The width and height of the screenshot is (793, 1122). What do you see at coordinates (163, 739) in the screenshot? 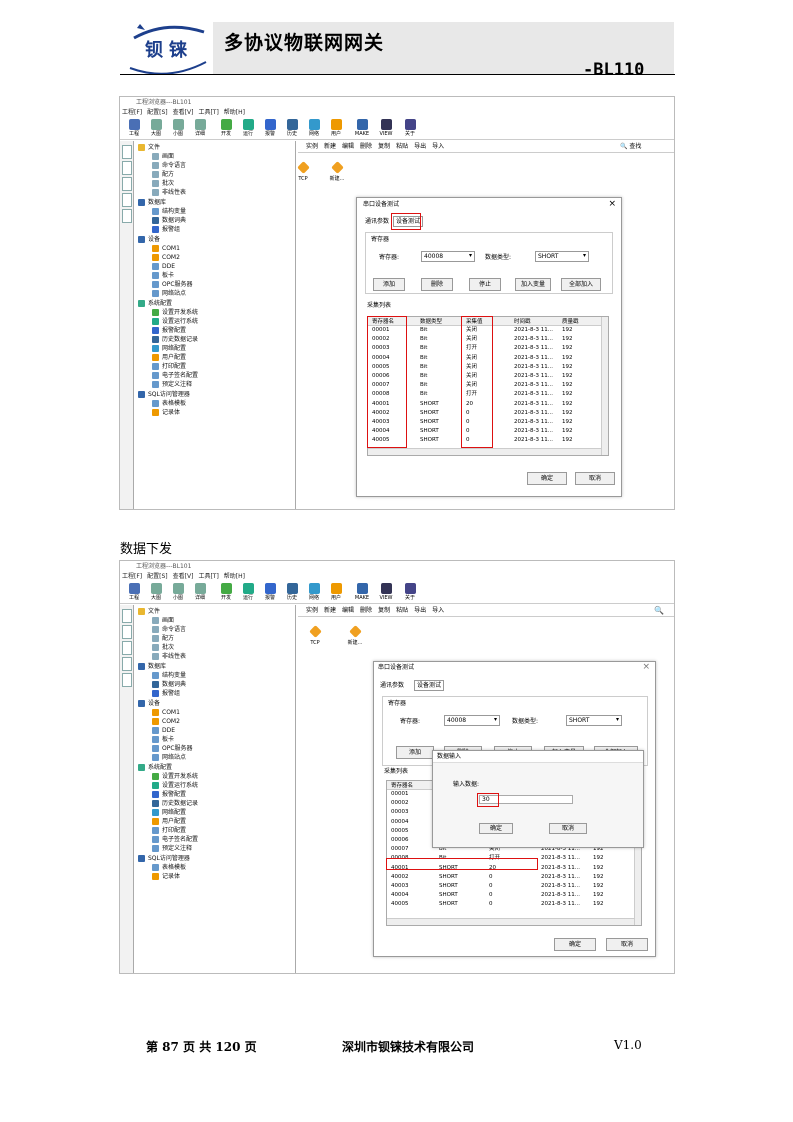
I see `tree-card: 板卡` at bounding box center [163, 739].